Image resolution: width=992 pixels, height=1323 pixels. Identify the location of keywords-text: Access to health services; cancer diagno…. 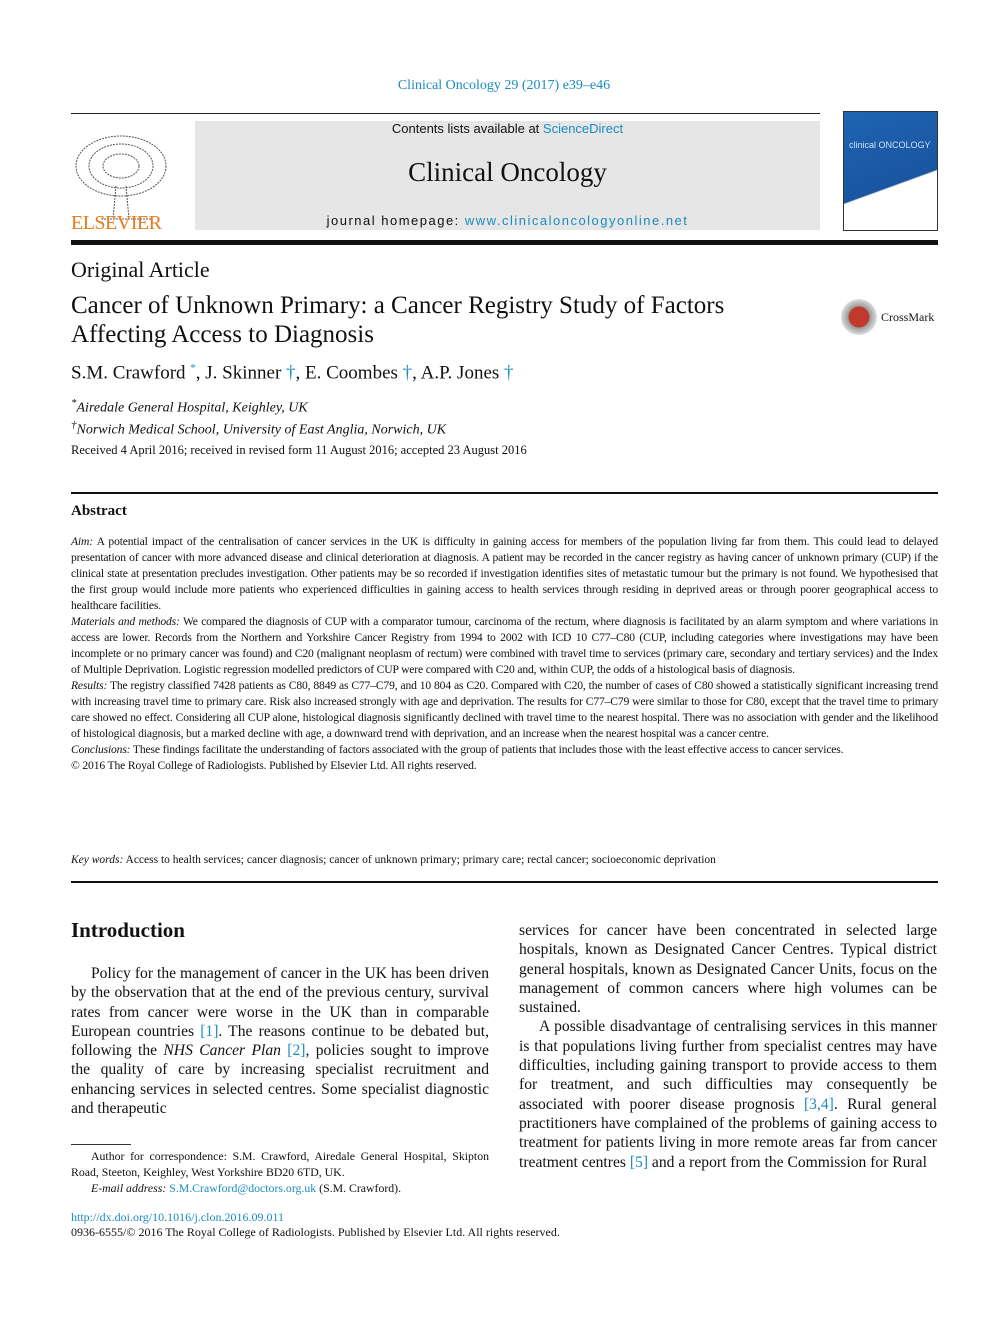
(419, 860).